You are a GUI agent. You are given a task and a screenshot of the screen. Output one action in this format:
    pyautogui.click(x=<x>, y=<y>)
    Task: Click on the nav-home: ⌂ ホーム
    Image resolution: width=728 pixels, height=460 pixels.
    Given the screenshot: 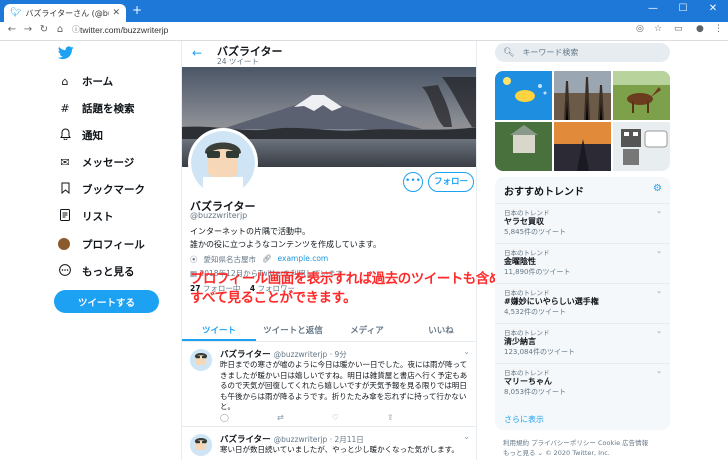 What is the action you would take?
    pyautogui.click(x=86, y=81)
    